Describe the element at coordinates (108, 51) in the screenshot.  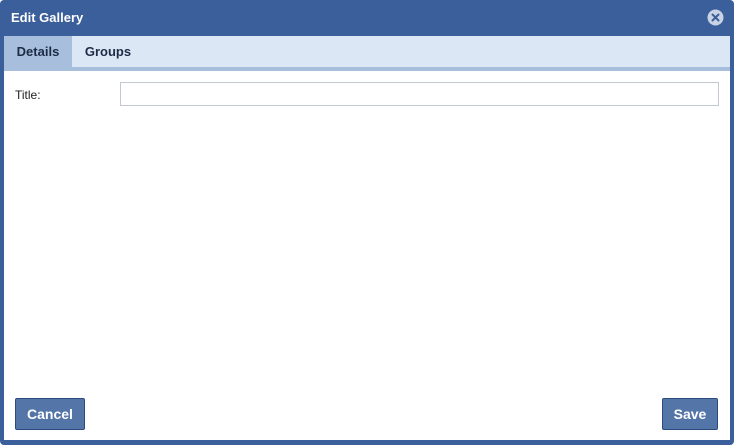
I see `tab-groups: Groups` at that location.